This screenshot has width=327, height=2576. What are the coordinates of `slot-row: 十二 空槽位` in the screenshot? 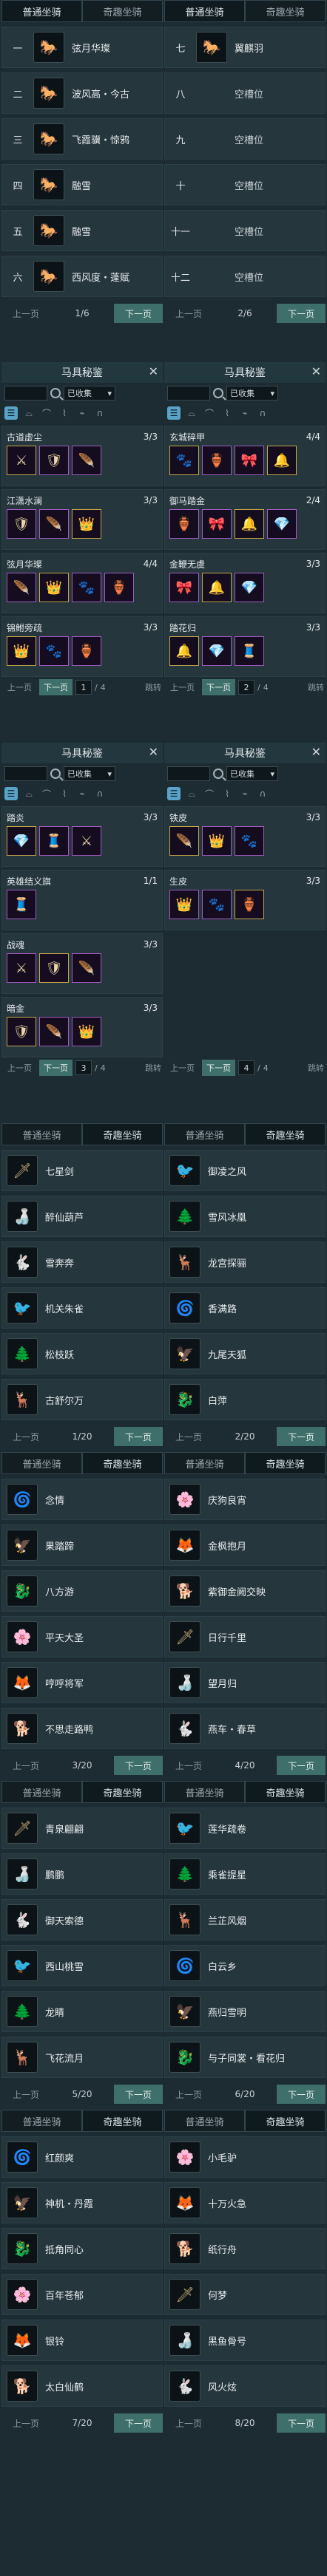 It's located at (245, 276).